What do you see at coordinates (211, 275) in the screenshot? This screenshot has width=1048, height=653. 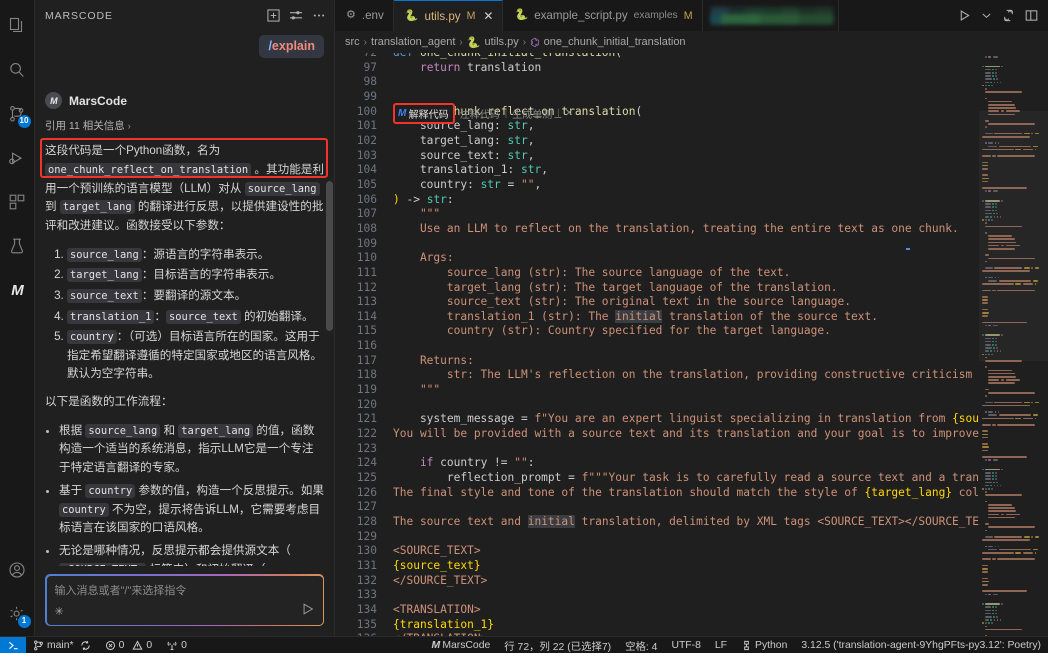 I see `param-text: ：目标语言的字符串表示。` at bounding box center [211, 275].